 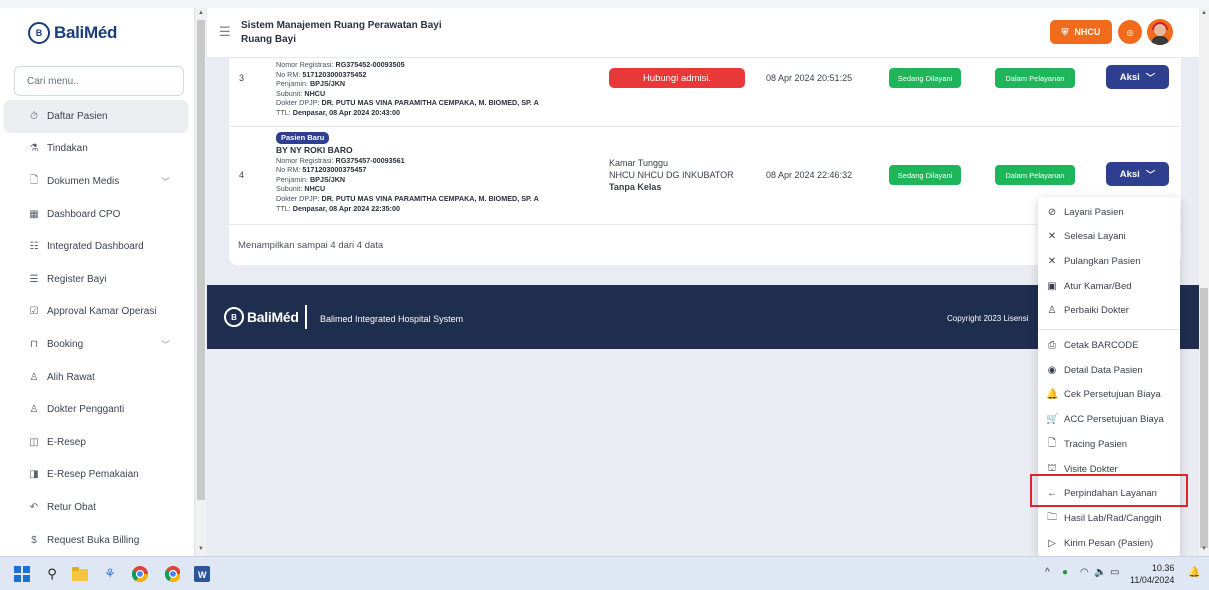 What do you see at coordinates (809, 78) in the screenshot?
I see `registration-datetime: 08 Apr 2024 20:51:25` at bounding box center [809, 78].